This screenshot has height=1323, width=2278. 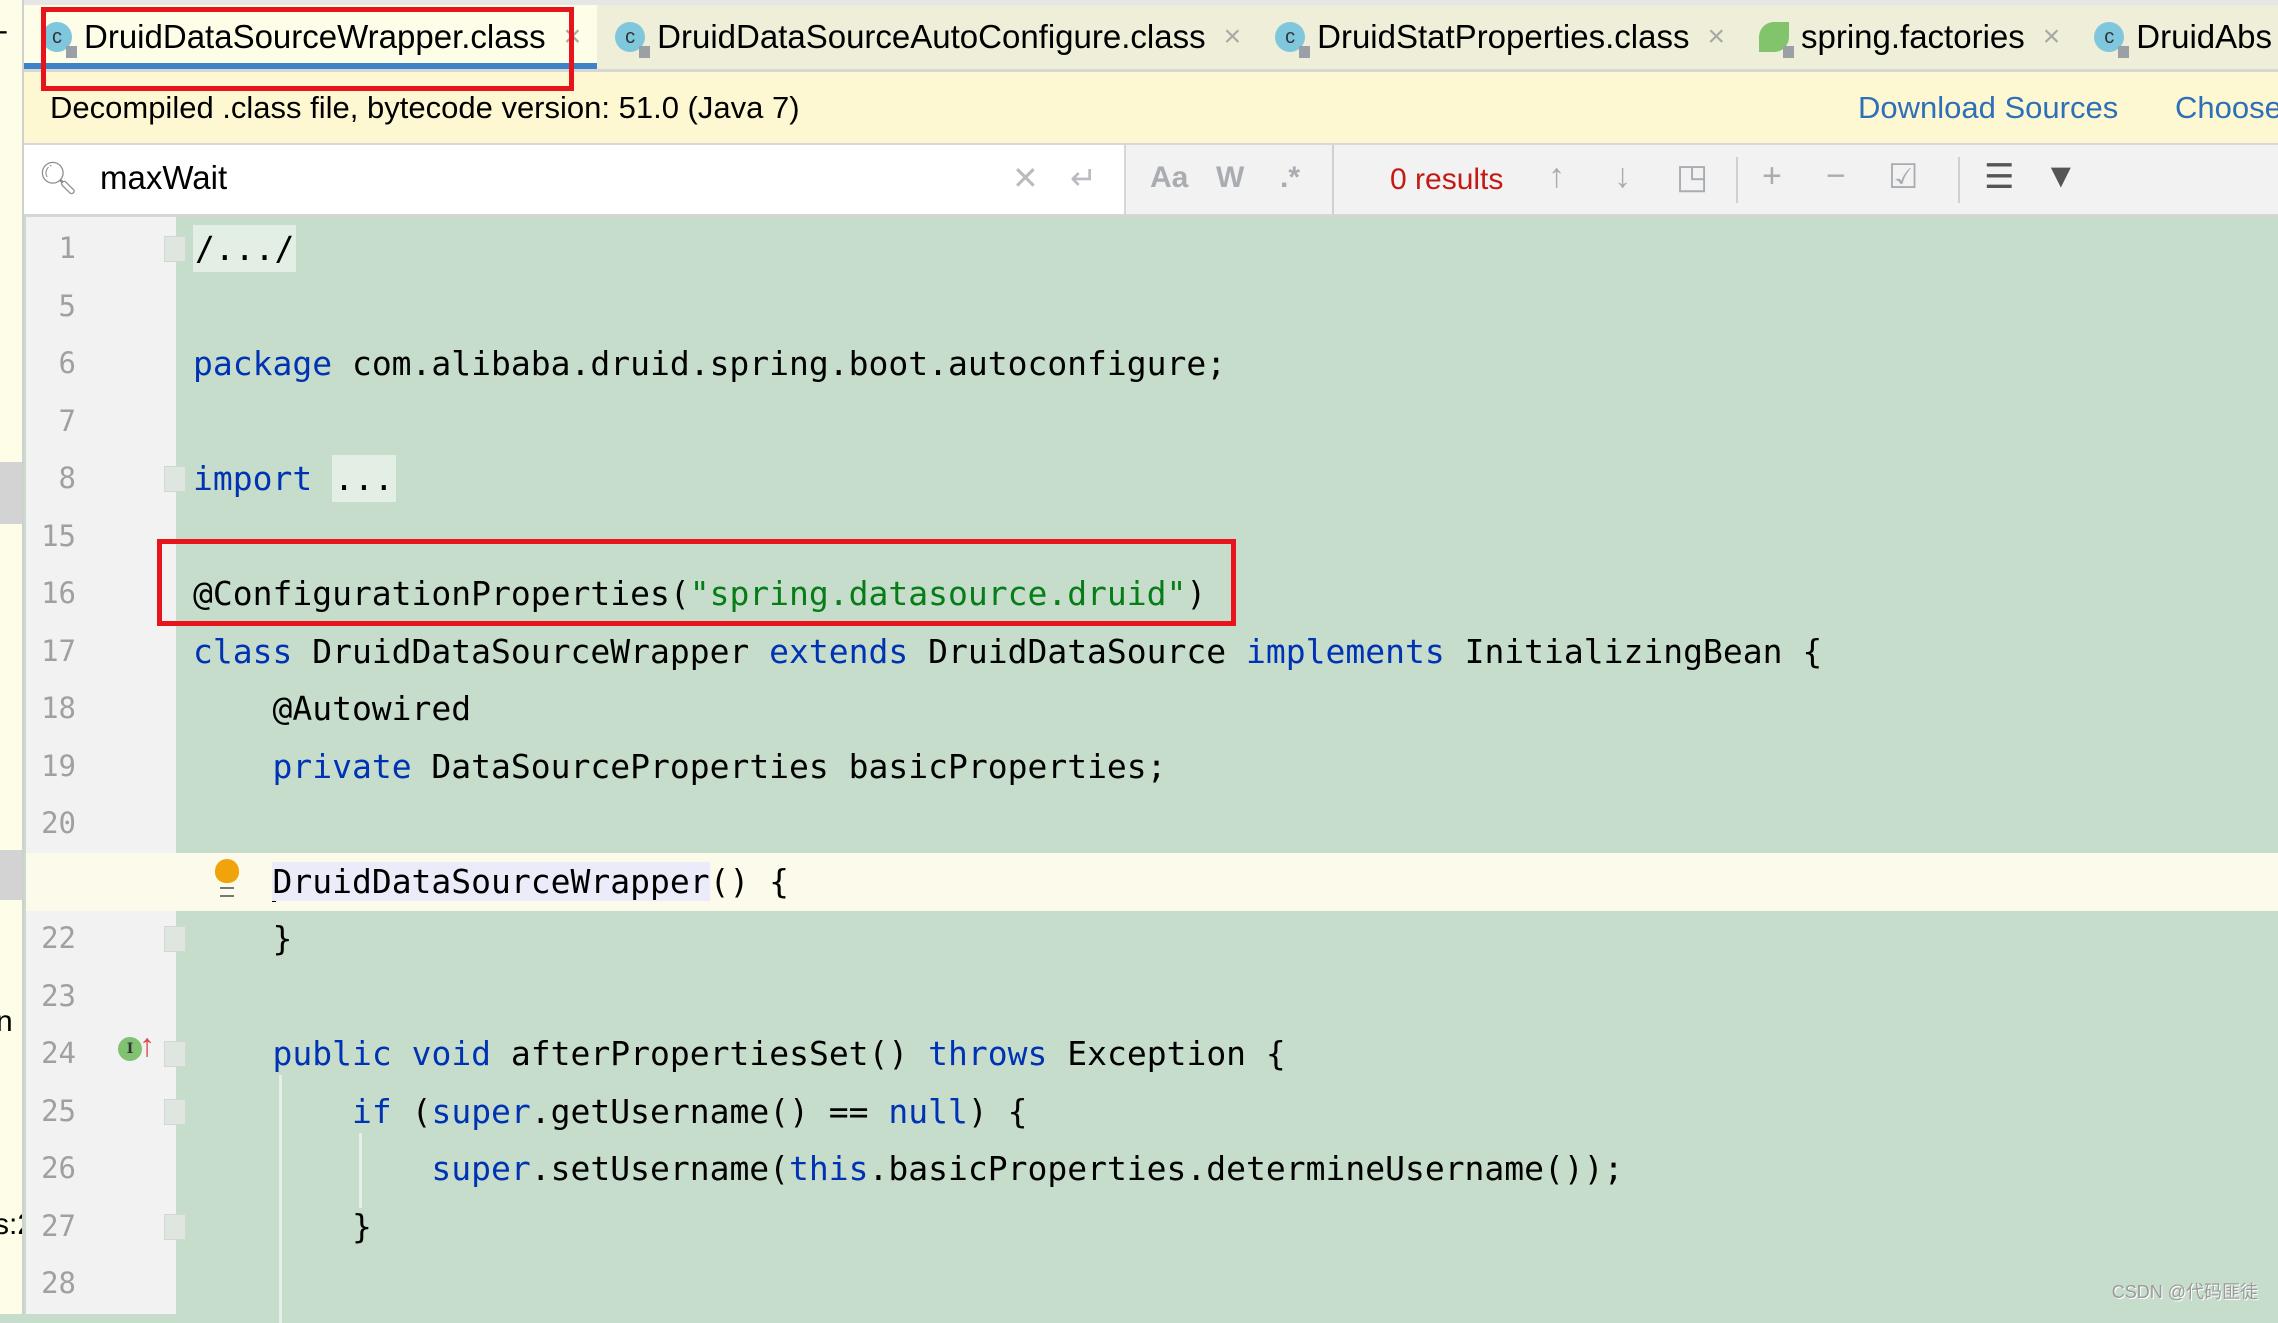 What do you see at coordinates (51, 652) in the screenshot?
I see `line-number: 17` at bounding box center [51, 652].